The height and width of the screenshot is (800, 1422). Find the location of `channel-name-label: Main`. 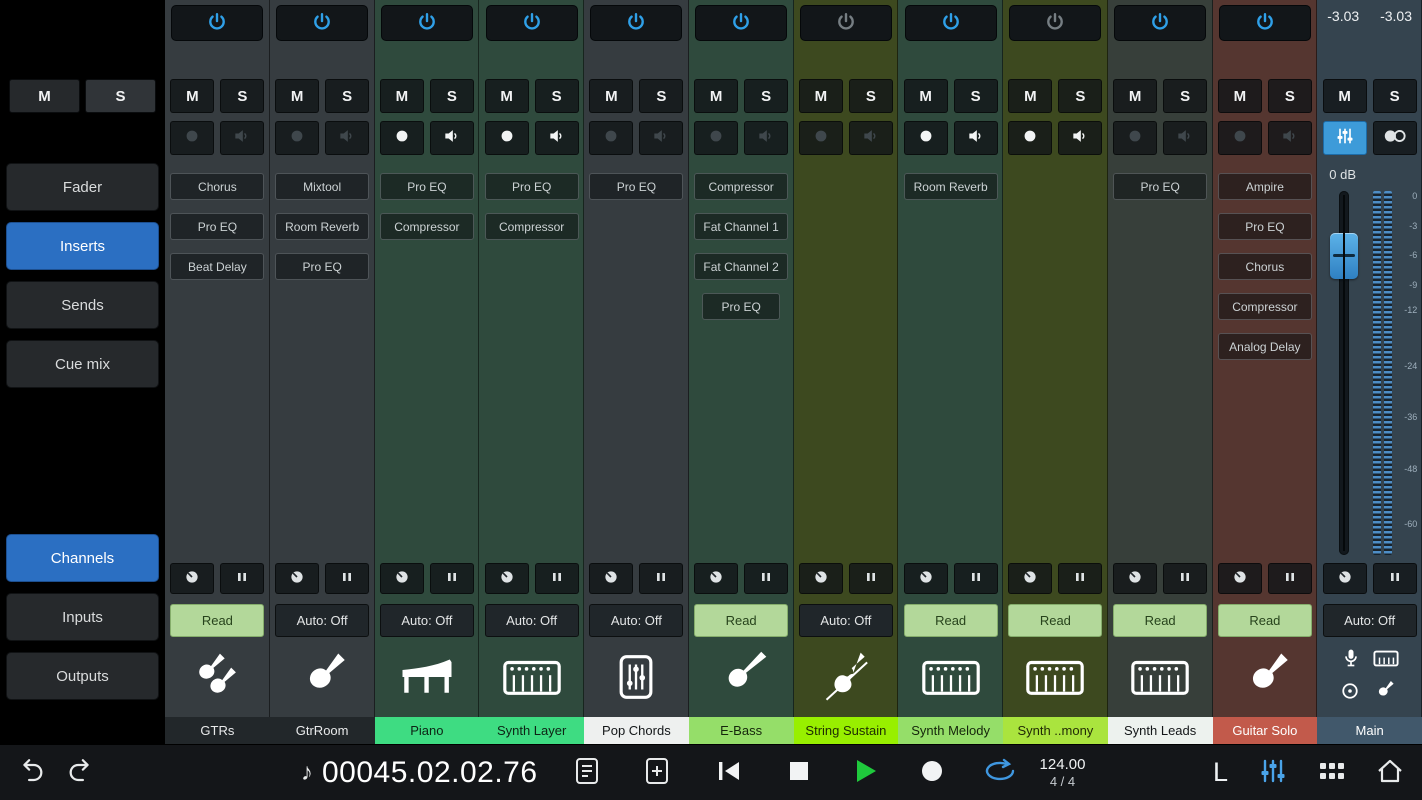

channel-name-label: Main is located at coordinates (1369, 730).